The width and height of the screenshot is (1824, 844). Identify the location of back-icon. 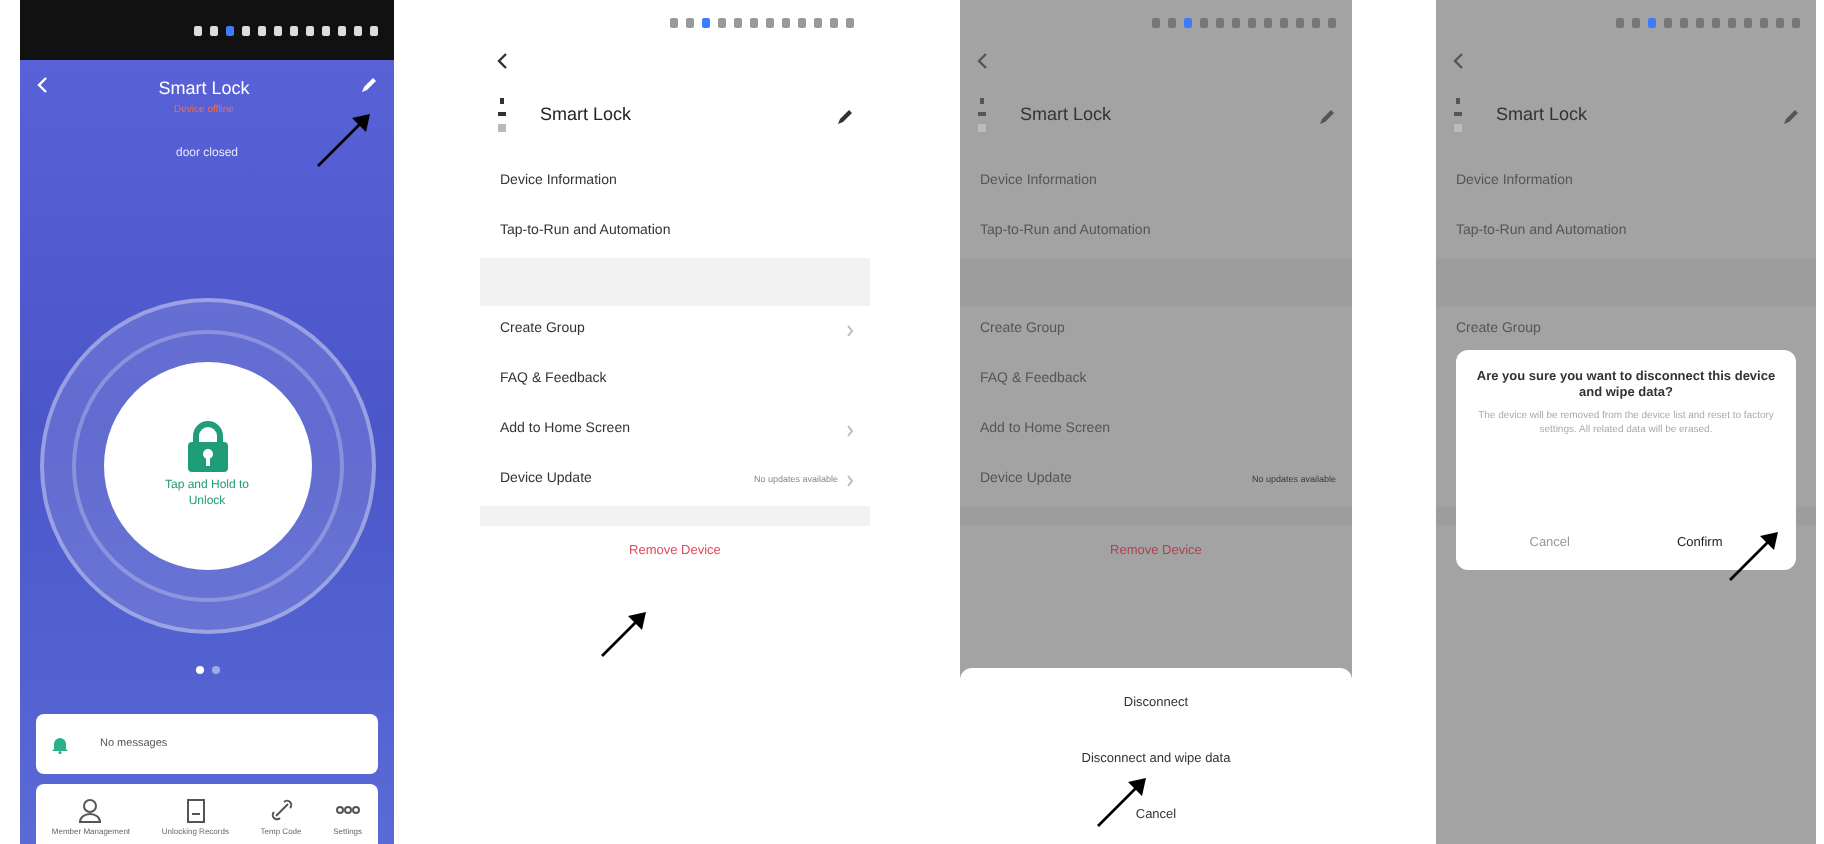
(502, 61).